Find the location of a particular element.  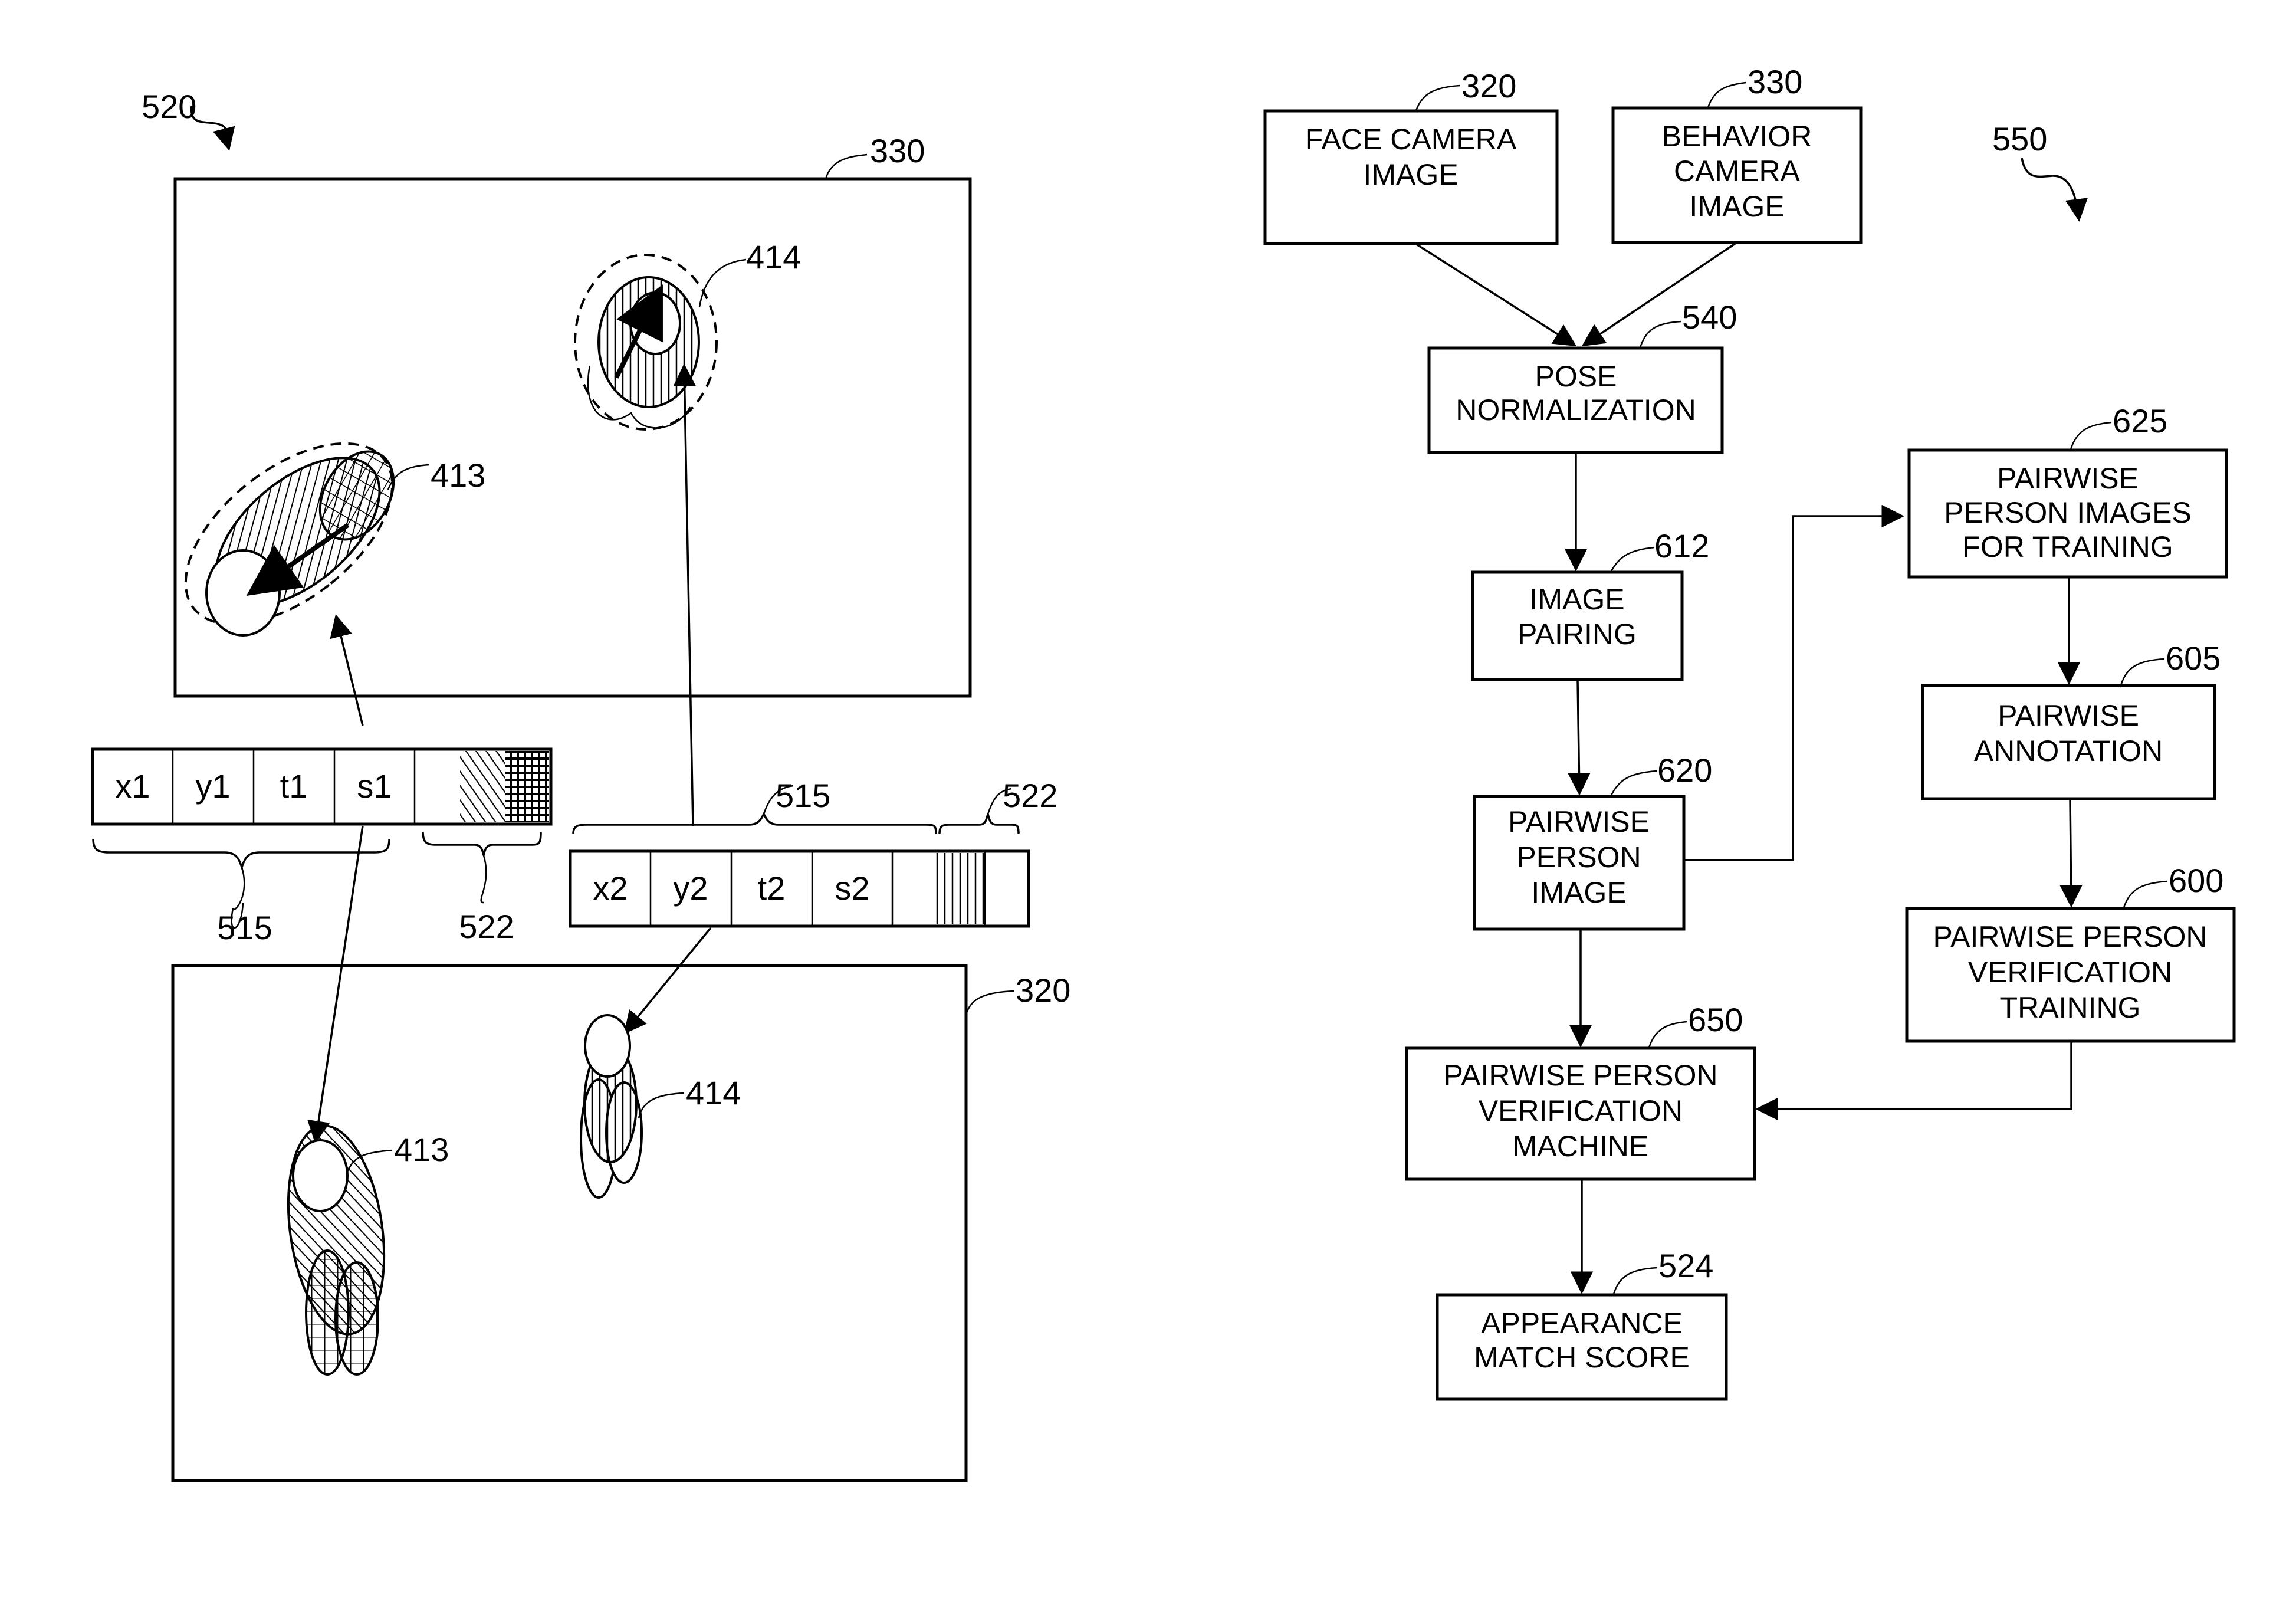

descriptor-2-x: x2 is located at coordinates (610, 888).